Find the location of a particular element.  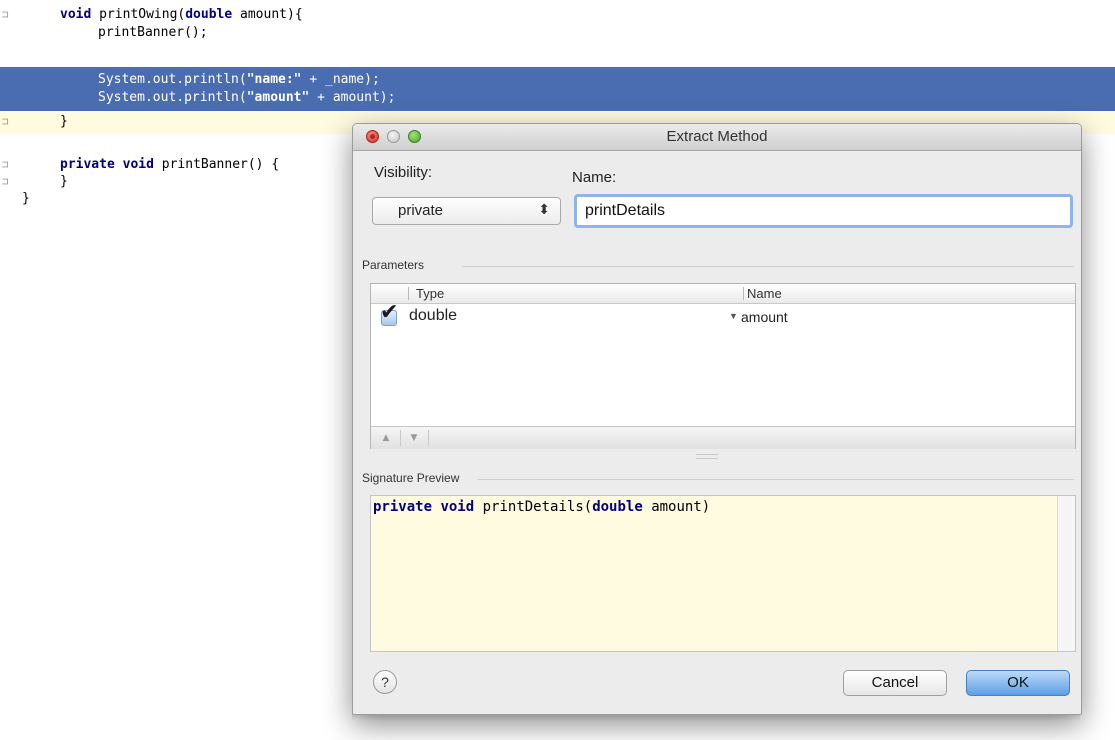

move-up-button: ▲ is located at coordinates (386, 438).